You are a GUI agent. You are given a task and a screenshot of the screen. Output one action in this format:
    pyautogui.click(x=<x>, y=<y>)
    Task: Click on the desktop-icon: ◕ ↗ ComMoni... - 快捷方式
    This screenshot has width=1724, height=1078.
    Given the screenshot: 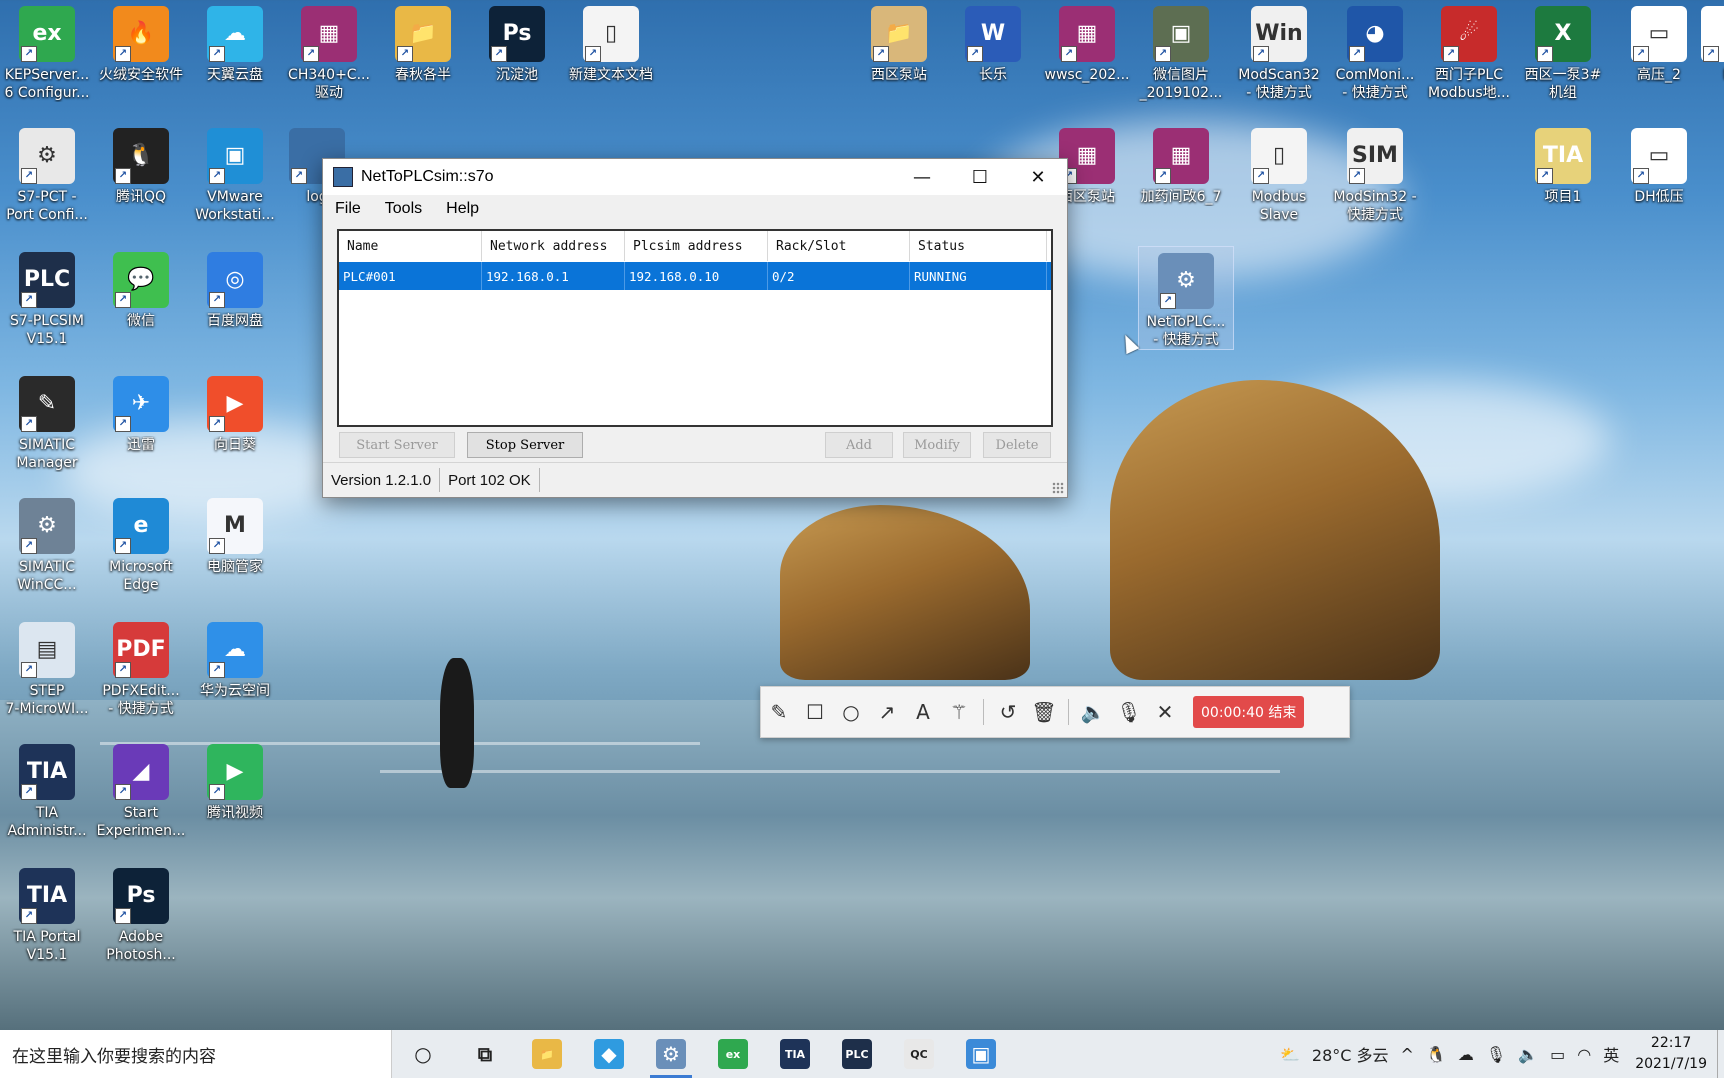 What is the action you would take?
    pyautogui.click(x=1375, y=51)
    